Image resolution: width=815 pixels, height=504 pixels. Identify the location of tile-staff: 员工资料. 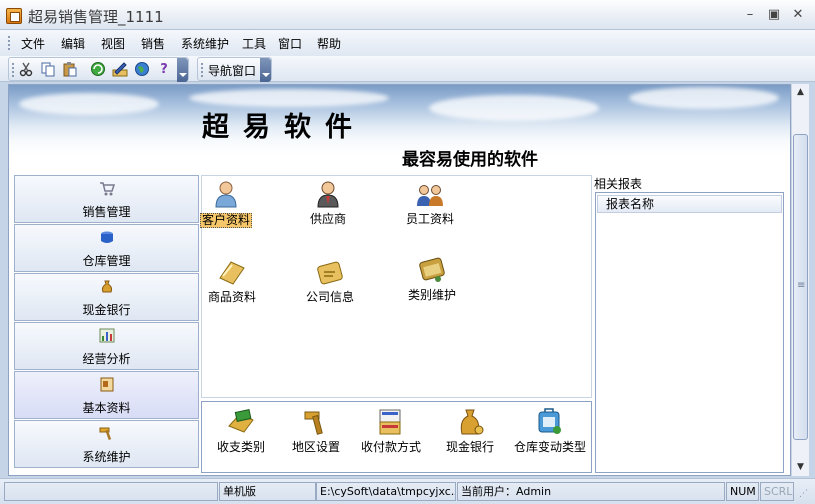
(430, 203).